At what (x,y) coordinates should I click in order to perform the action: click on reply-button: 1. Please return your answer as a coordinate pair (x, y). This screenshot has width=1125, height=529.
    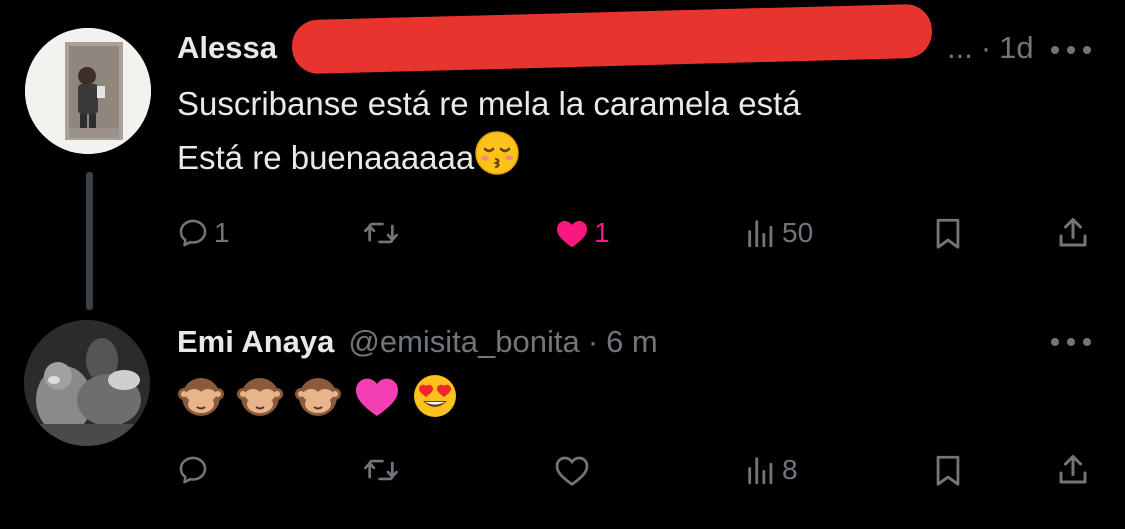
    Looking at the image, I should click on (203, 233).